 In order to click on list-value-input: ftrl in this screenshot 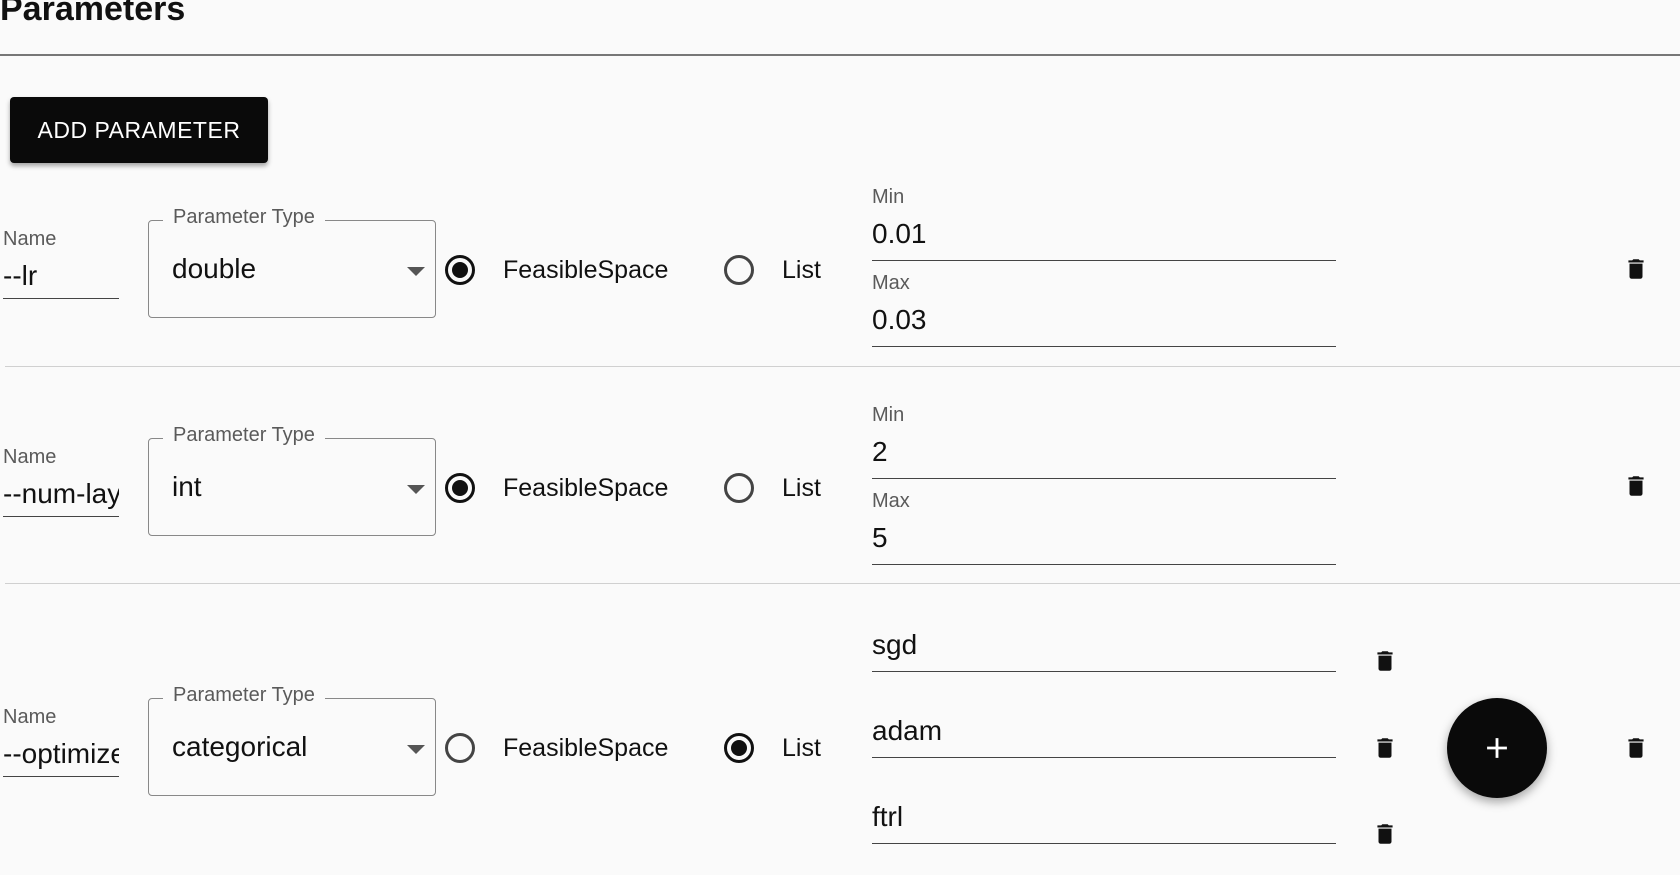, I will do `click(1104, 822)`.